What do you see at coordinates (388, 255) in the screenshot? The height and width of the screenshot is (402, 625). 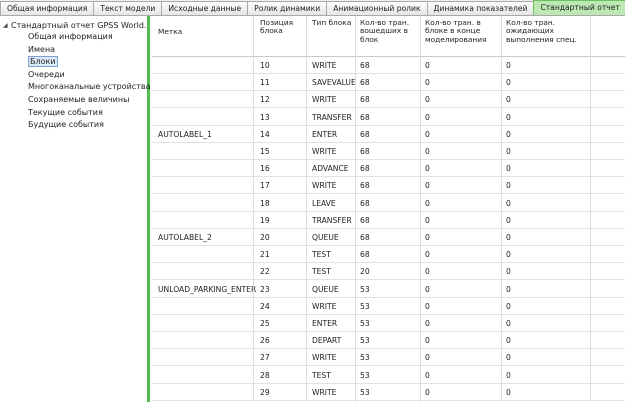 I see `table-row: 21 TEST 68 0 0` at bounding box center [388, 255].